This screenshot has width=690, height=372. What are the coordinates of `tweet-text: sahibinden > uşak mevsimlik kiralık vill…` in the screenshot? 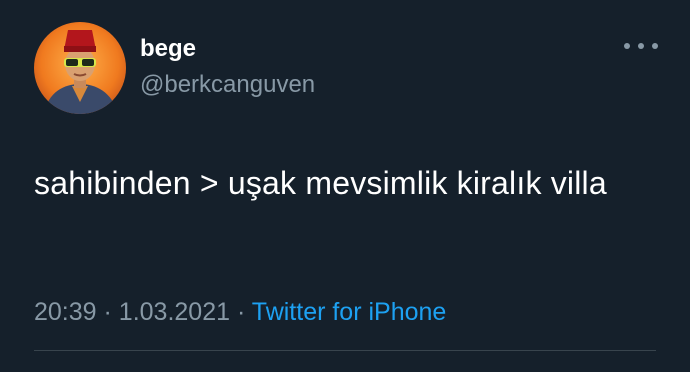 It's located at (320, 183).